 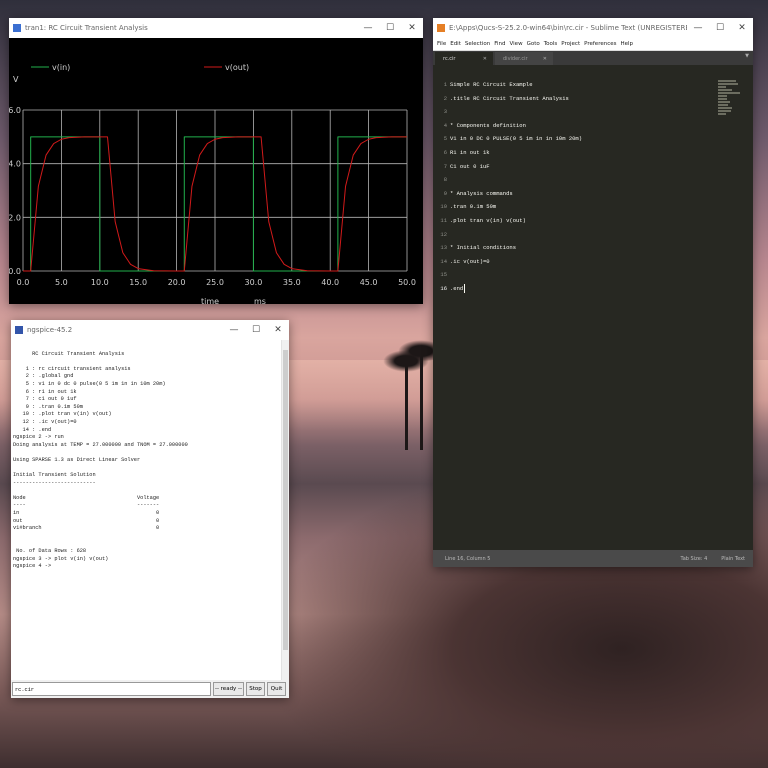 I want to click on editor-tab: rc.cir ✕, so click(x=464, y=58).